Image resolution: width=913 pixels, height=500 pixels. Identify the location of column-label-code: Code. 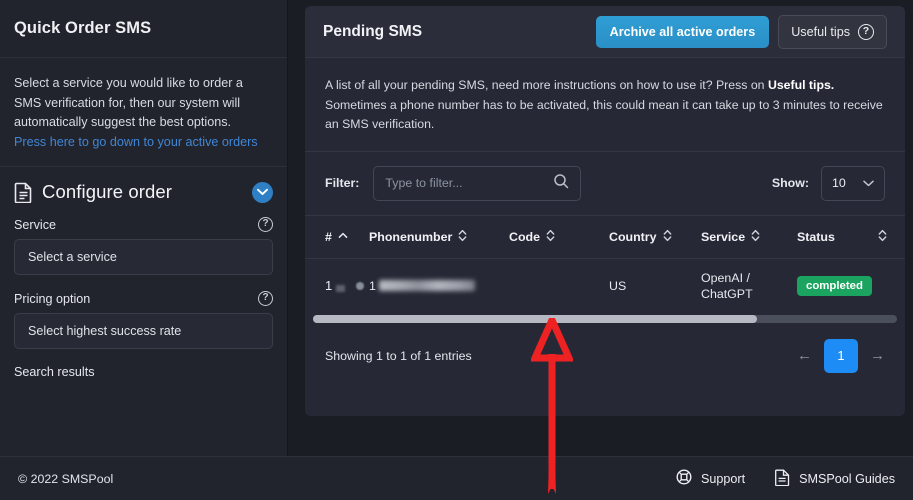
(524, 236).